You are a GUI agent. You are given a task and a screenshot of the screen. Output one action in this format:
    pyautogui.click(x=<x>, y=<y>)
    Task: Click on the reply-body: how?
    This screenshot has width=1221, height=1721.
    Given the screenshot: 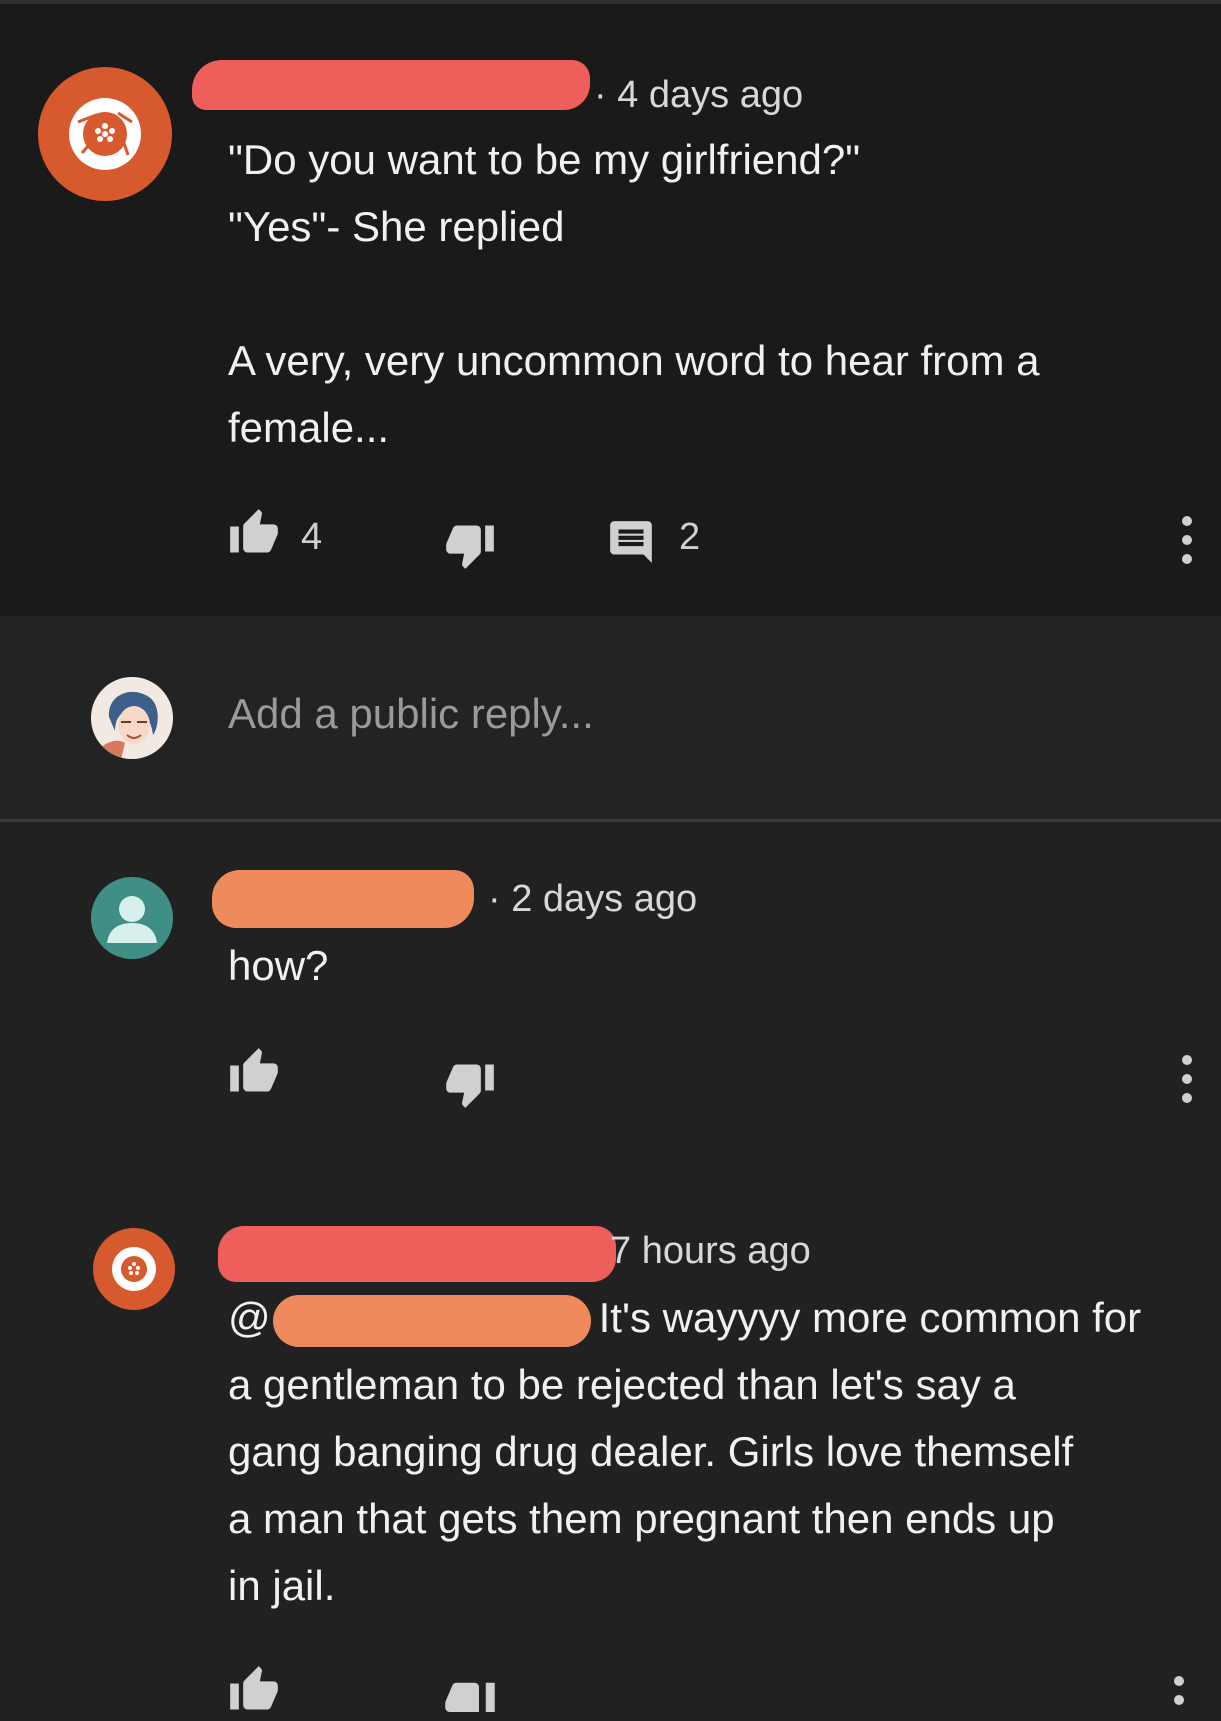 What is the action you would take?
    pyautogui.click(x=278, y=965)
    